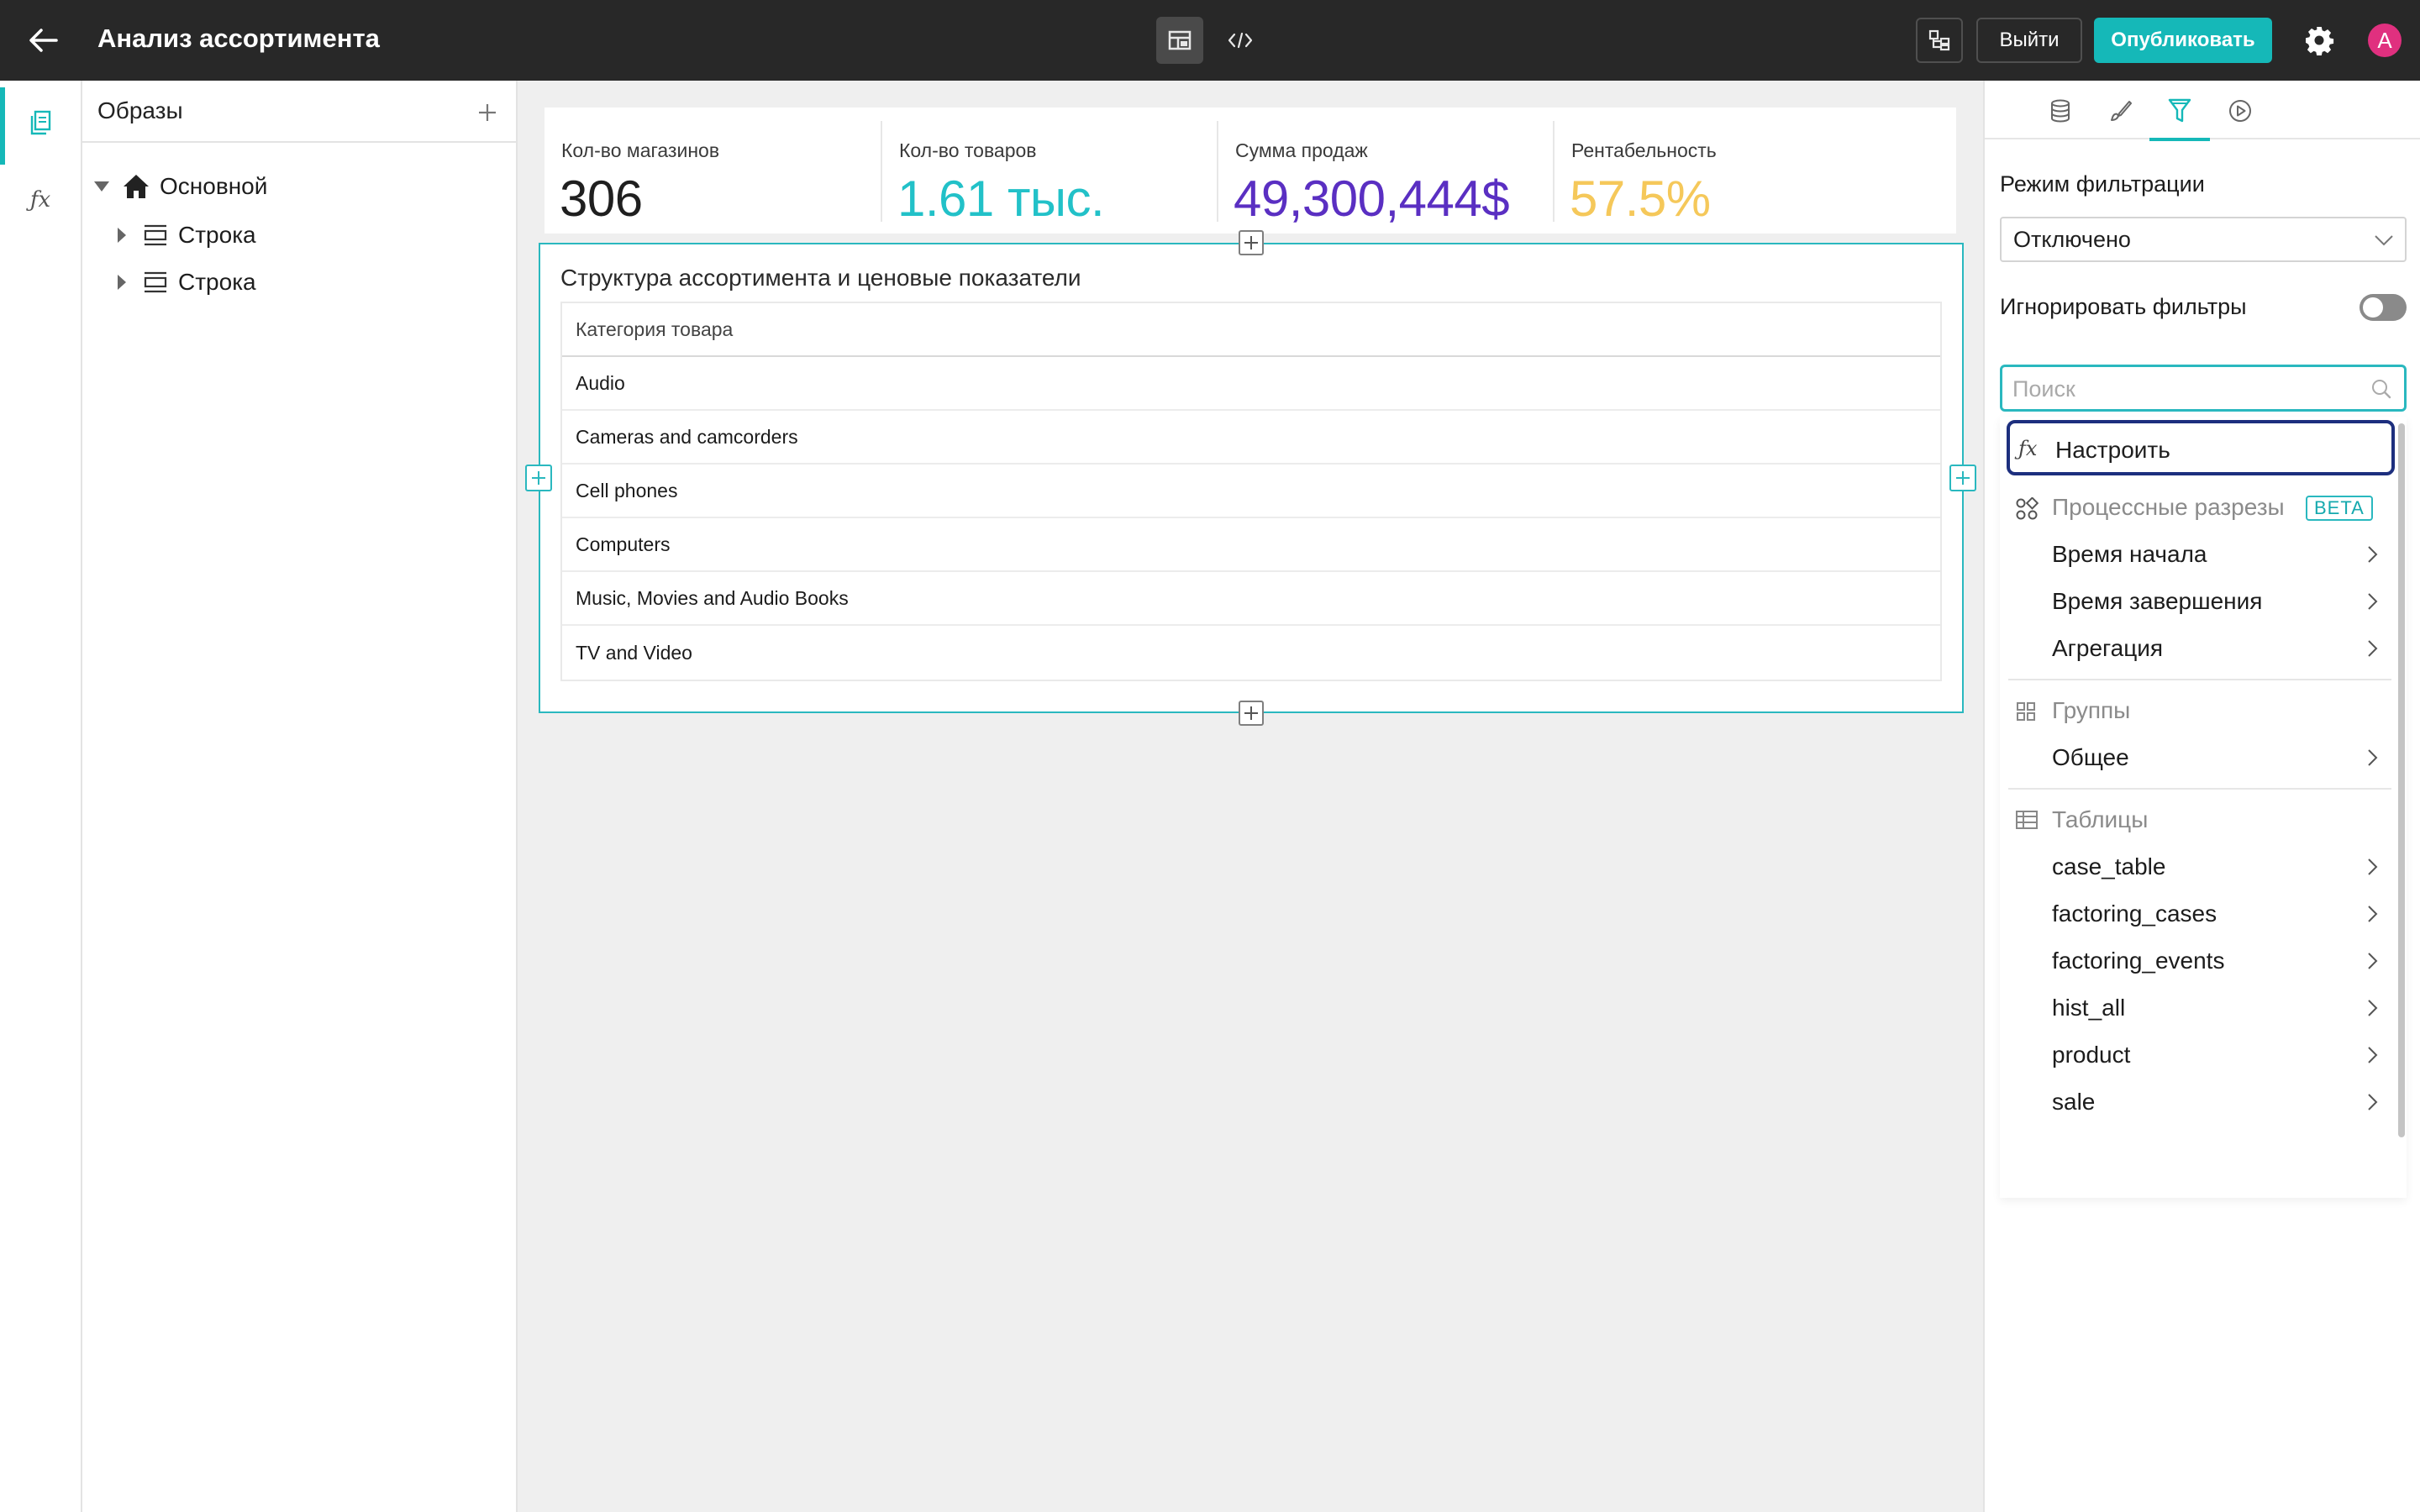  Describe the element at coordinates (2401, 780) in the screenshot. I see `dropdown-scrollbar` at that location.